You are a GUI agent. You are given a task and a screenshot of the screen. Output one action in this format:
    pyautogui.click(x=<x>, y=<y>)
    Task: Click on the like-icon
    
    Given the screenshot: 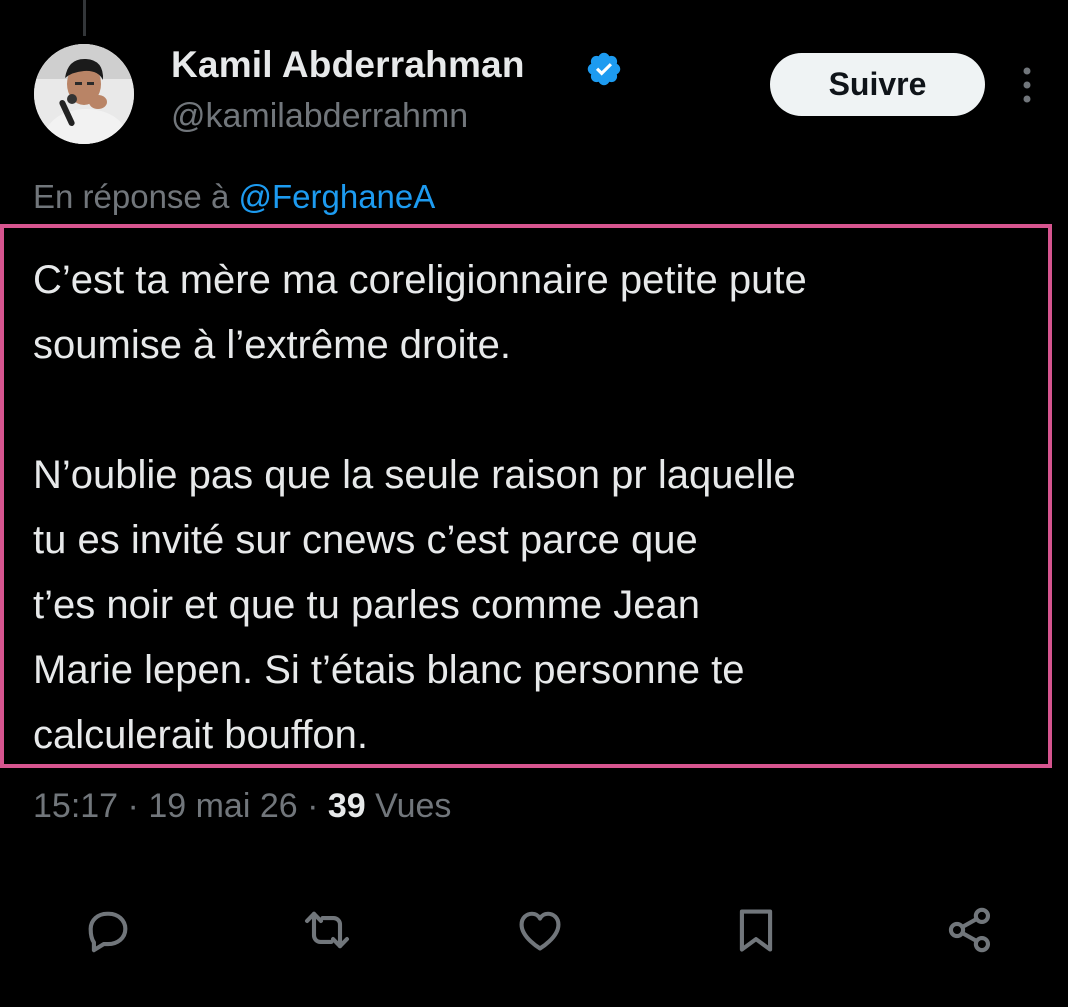 What is the action you would take?
    pyautogui.click(x=540, y=930)
    